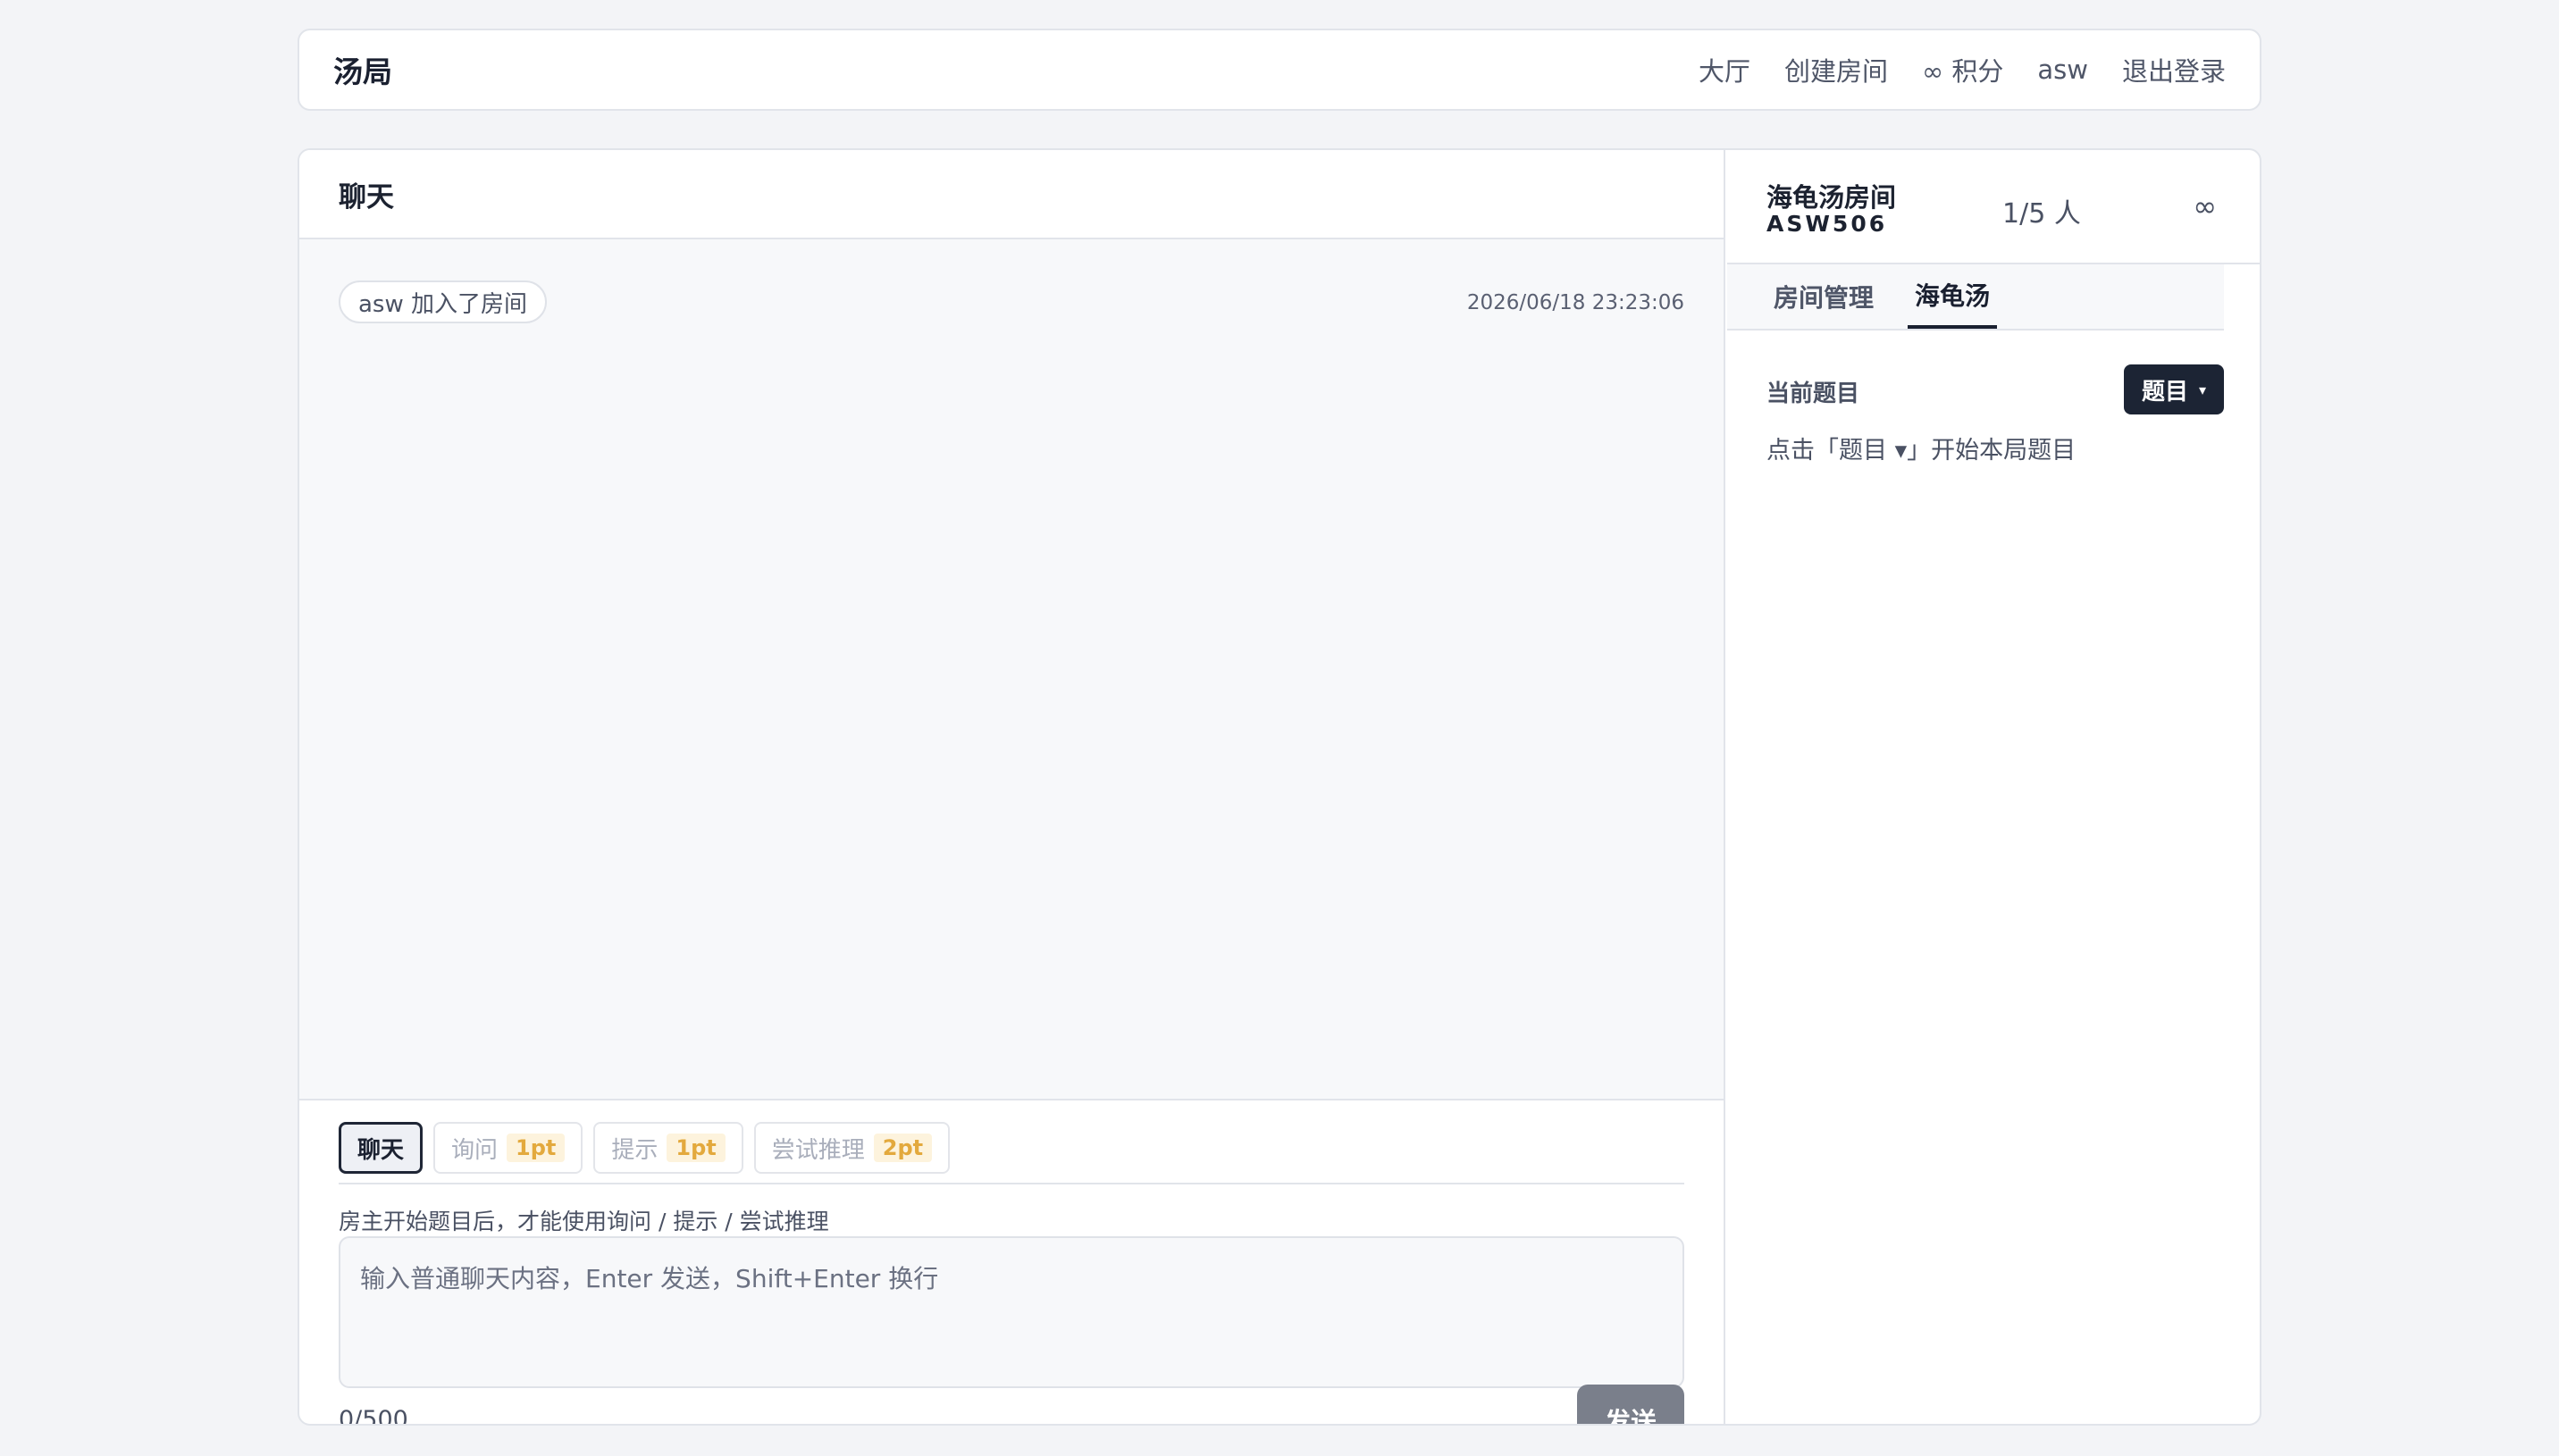 This screenshot has height=1456, width=2559. Describe the element at coordinates (1279, 70) in the screenshot. I see `top-bar: 汤局 大厅 创建房间 ∞ 积分 asw 退出登录` at that location.